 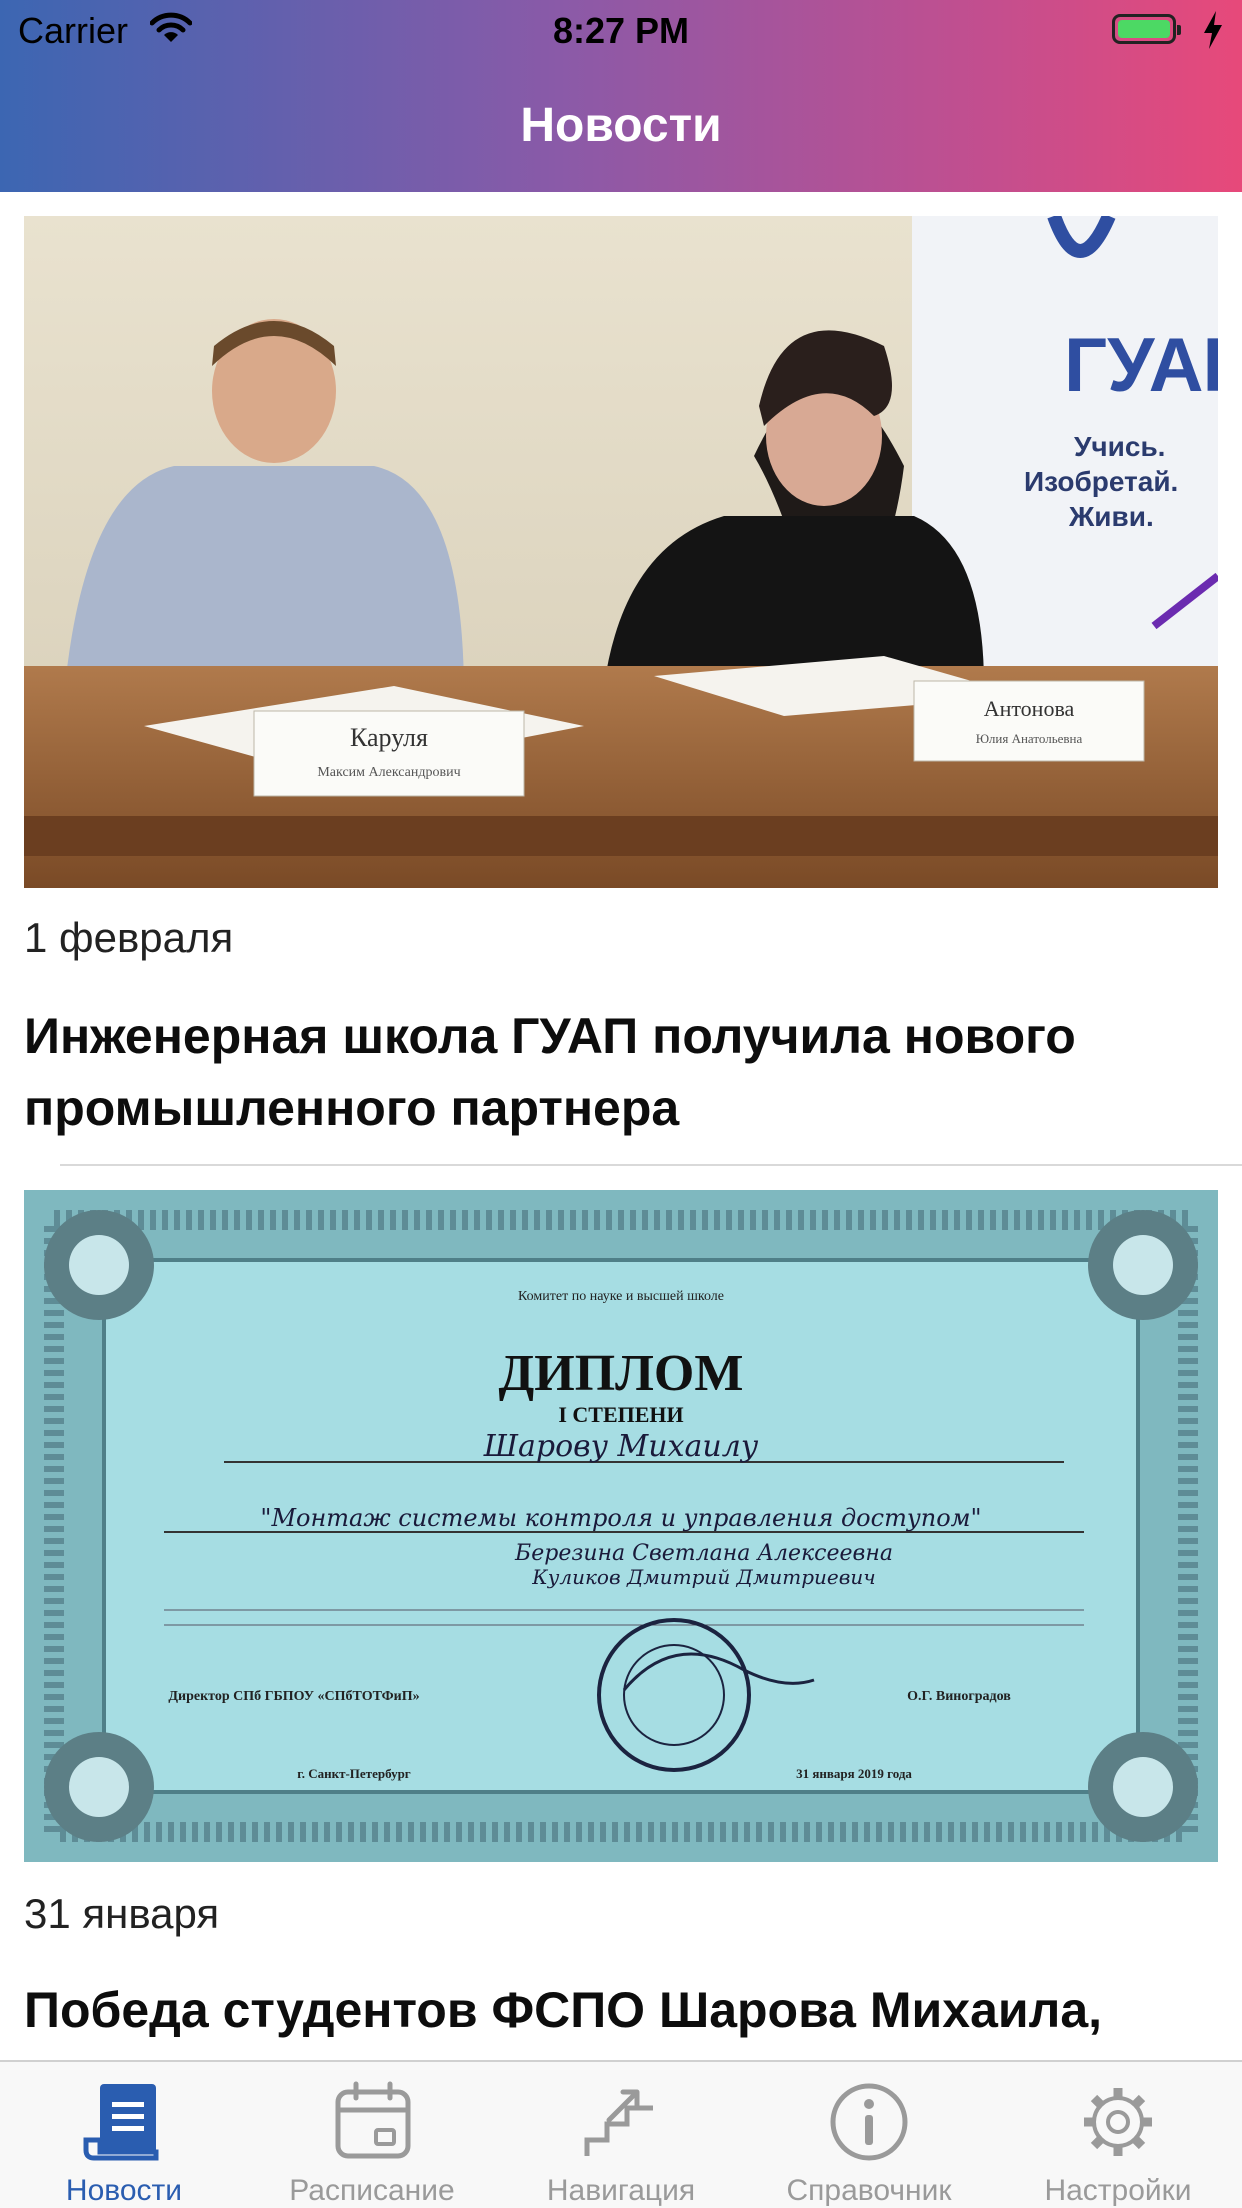 What do you see at coordinates (621, 1296) in the screenshot?
I see `svg-text:Комитет по науке и высшей школ: Комитет по науке и высшей школе` at bounding box center [621, 1296].